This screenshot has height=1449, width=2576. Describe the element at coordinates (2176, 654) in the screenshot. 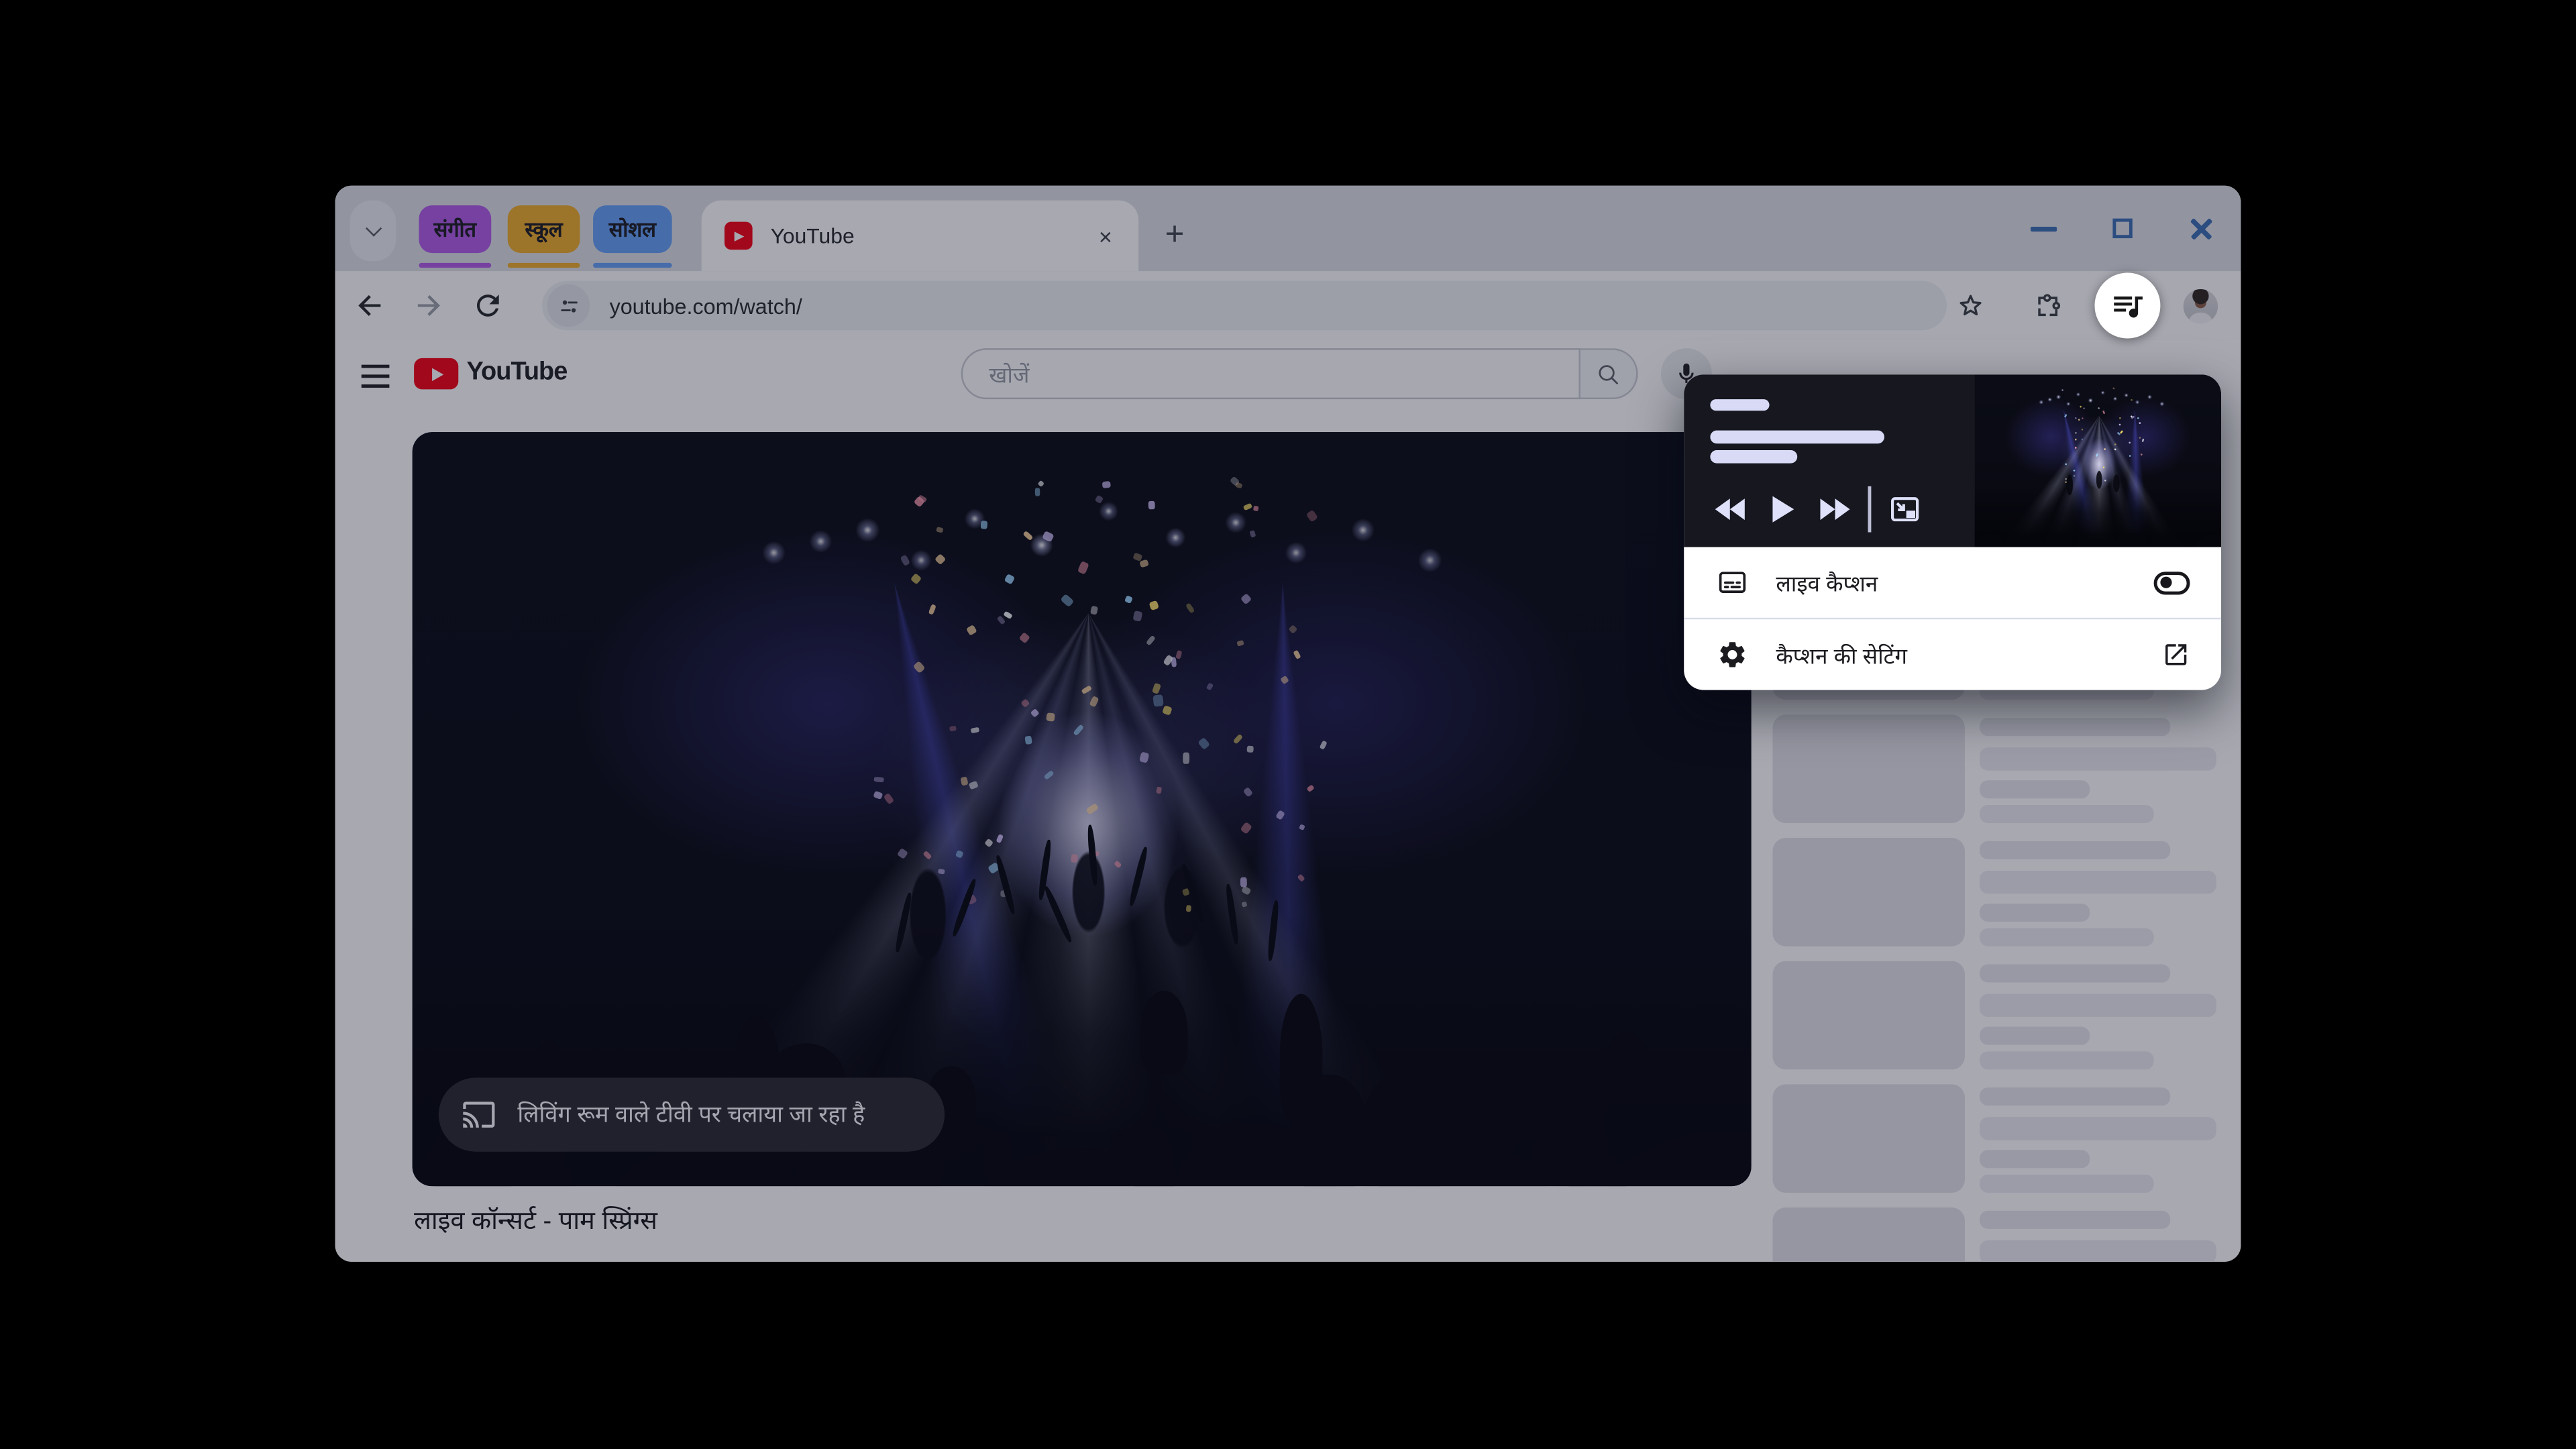

I see `open-in-new-icon` at that location.